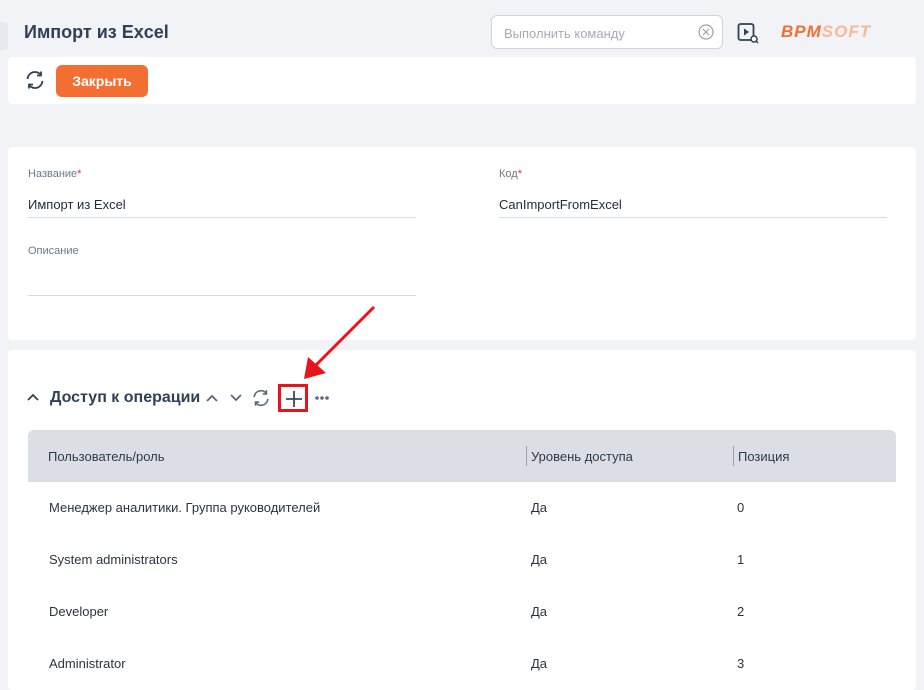  Describe the element at coordinates (741, 559) in the screenshot. I see `cell-position: 1` at that location.